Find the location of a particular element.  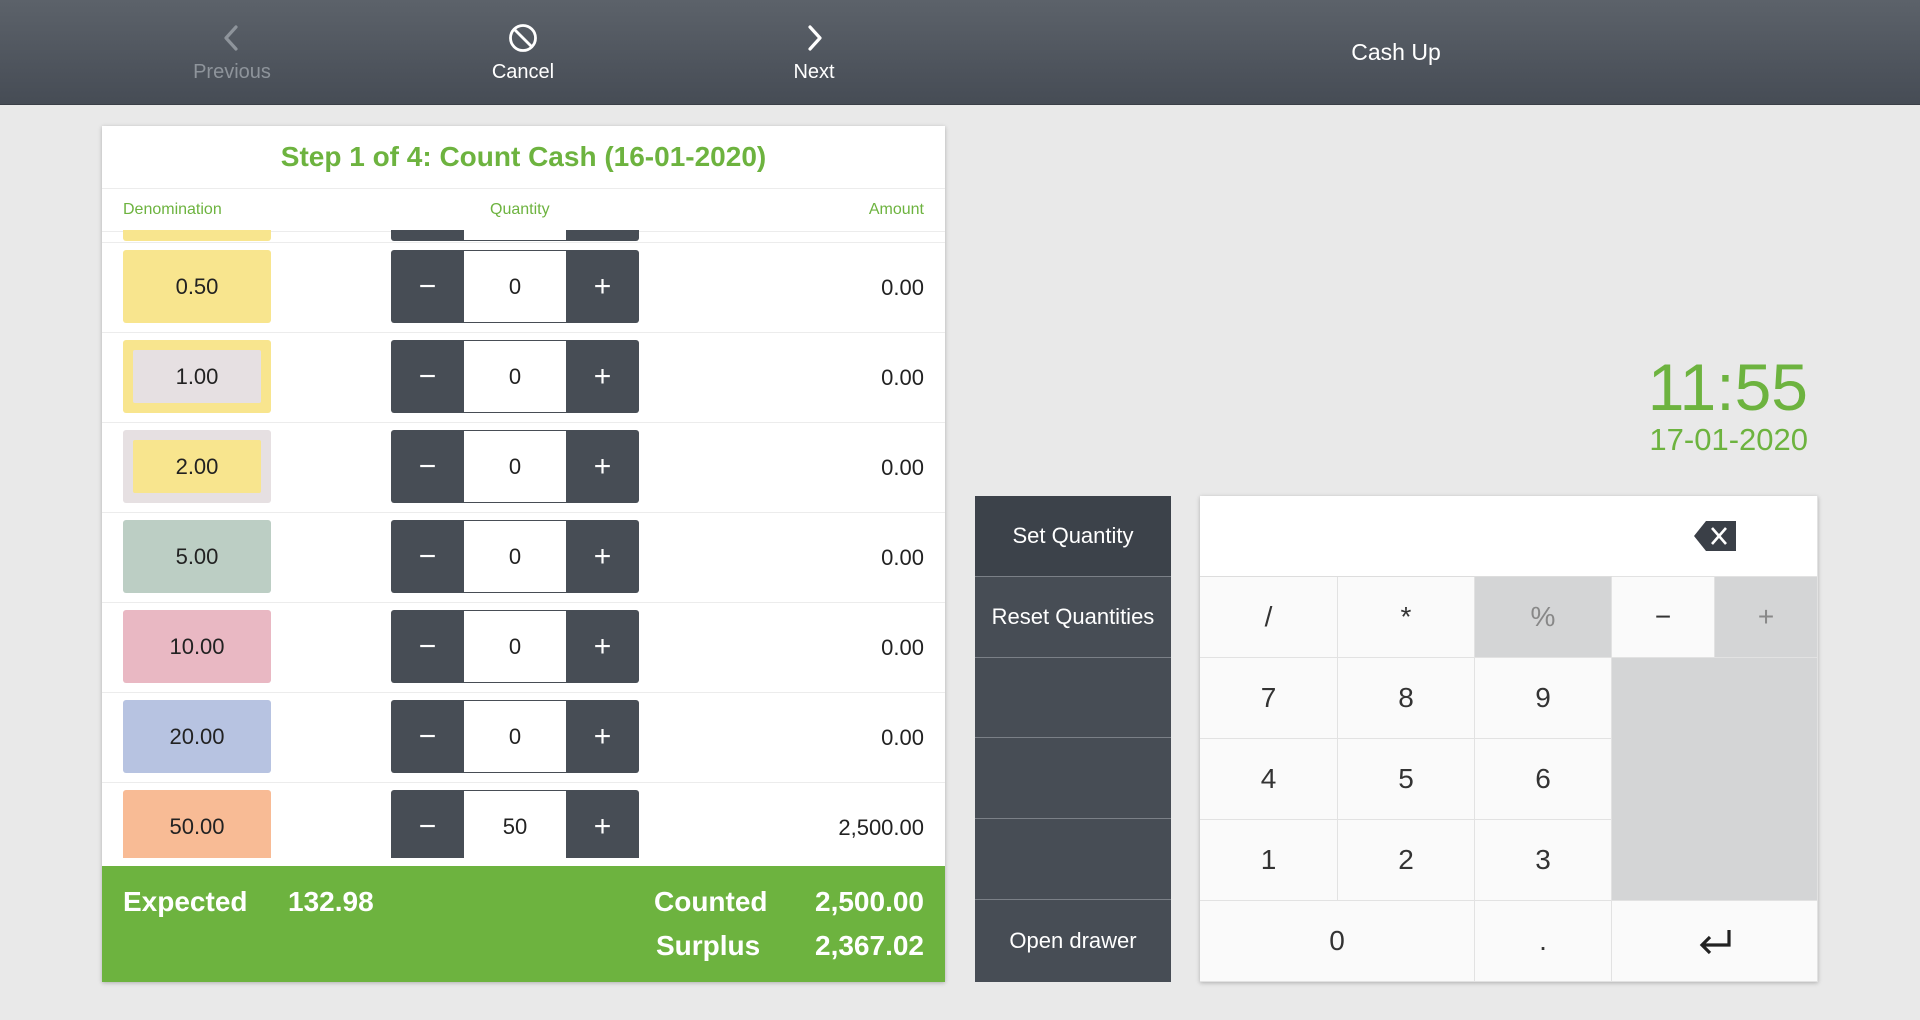

expected-value: 132.98 is located at coordinates (331, 901).